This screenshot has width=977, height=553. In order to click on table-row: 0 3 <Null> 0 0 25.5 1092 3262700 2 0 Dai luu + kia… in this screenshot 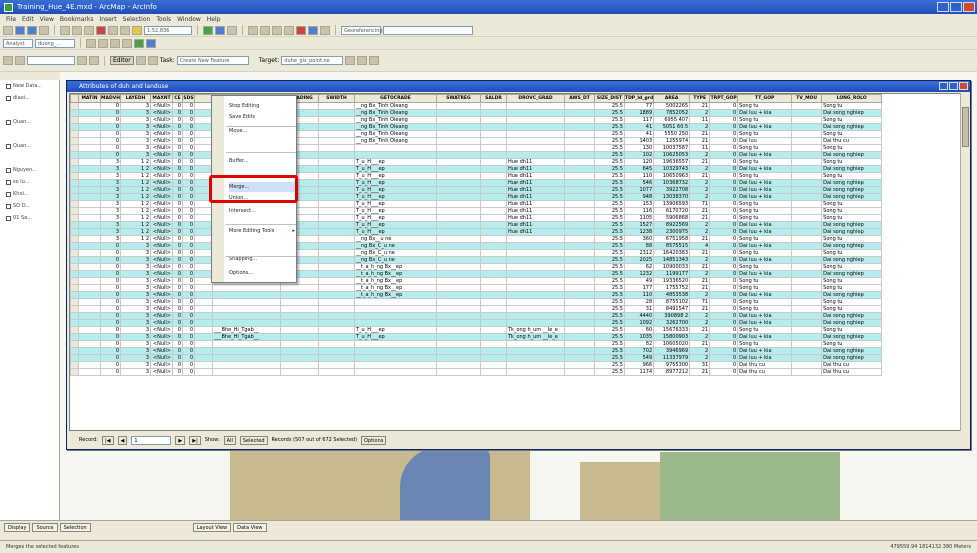, I will do `click(476, 323)`.